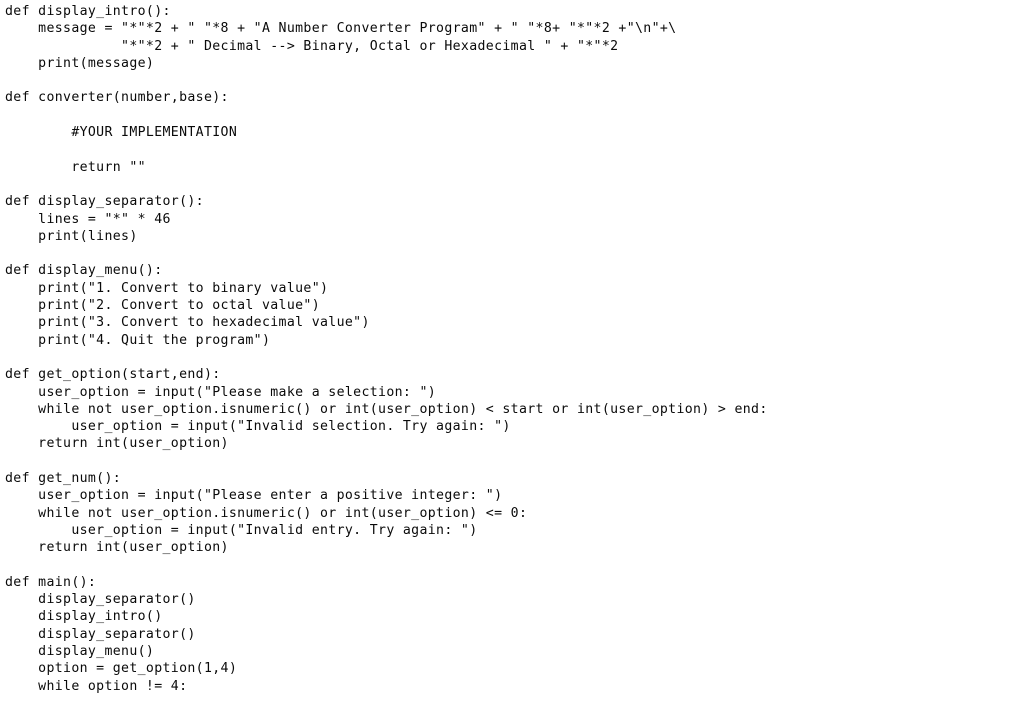 The height and width of the screenshot is (703, 1024). What do you see at coordinates (187, 323) in the screenshot?
I see `code-line: print("3. Convert to hexadecimal value")` at bounding box center [187, 323].